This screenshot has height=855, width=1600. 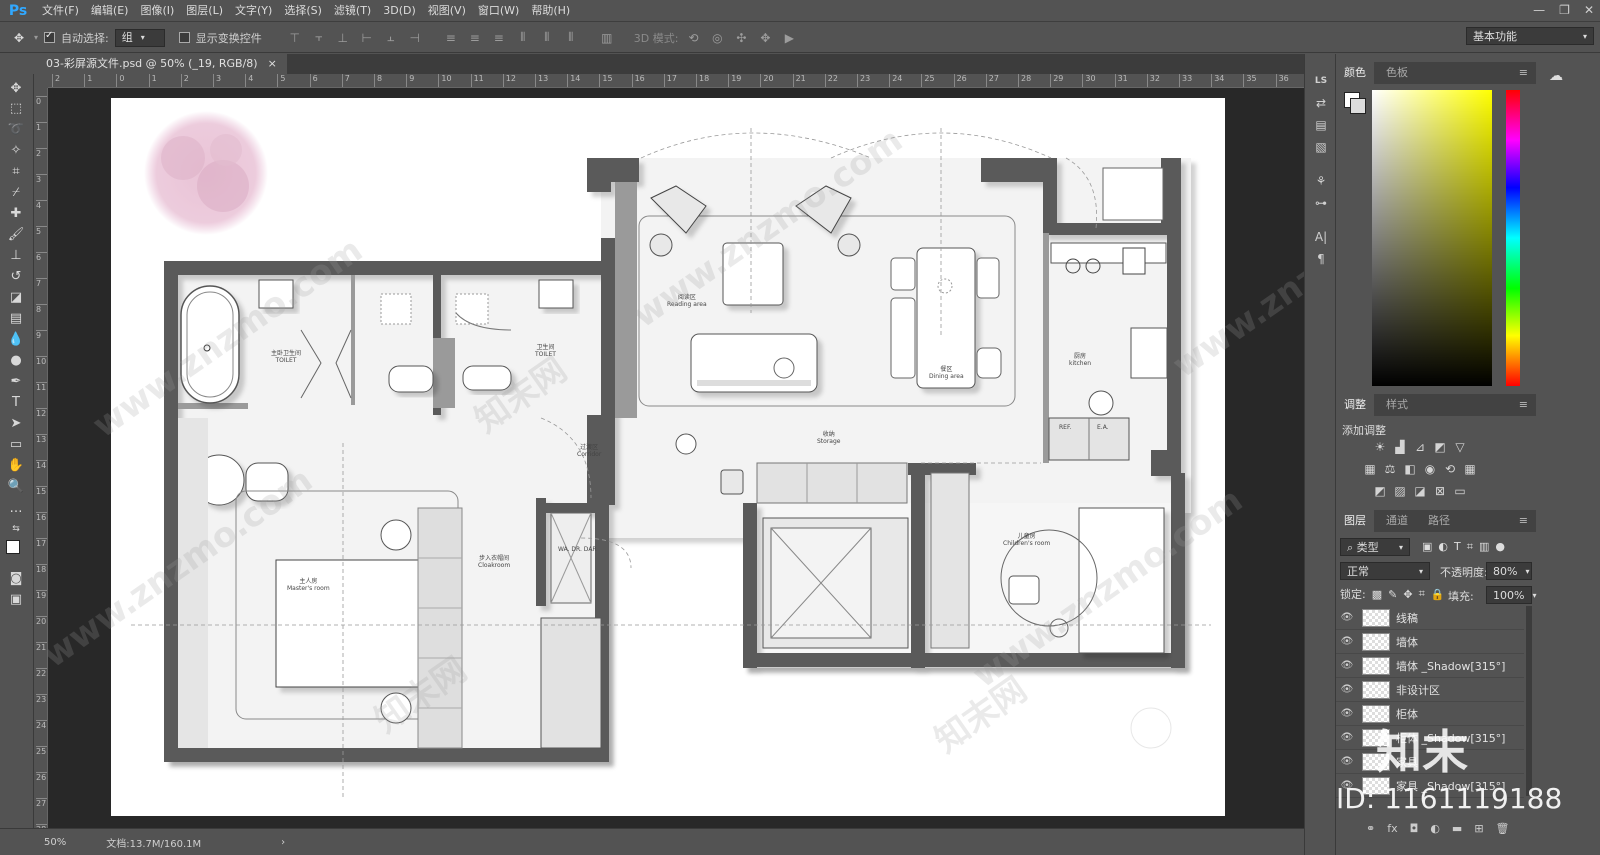 I want to click on align-vcenter-icon: ⫟, so click(x=319, y=38).